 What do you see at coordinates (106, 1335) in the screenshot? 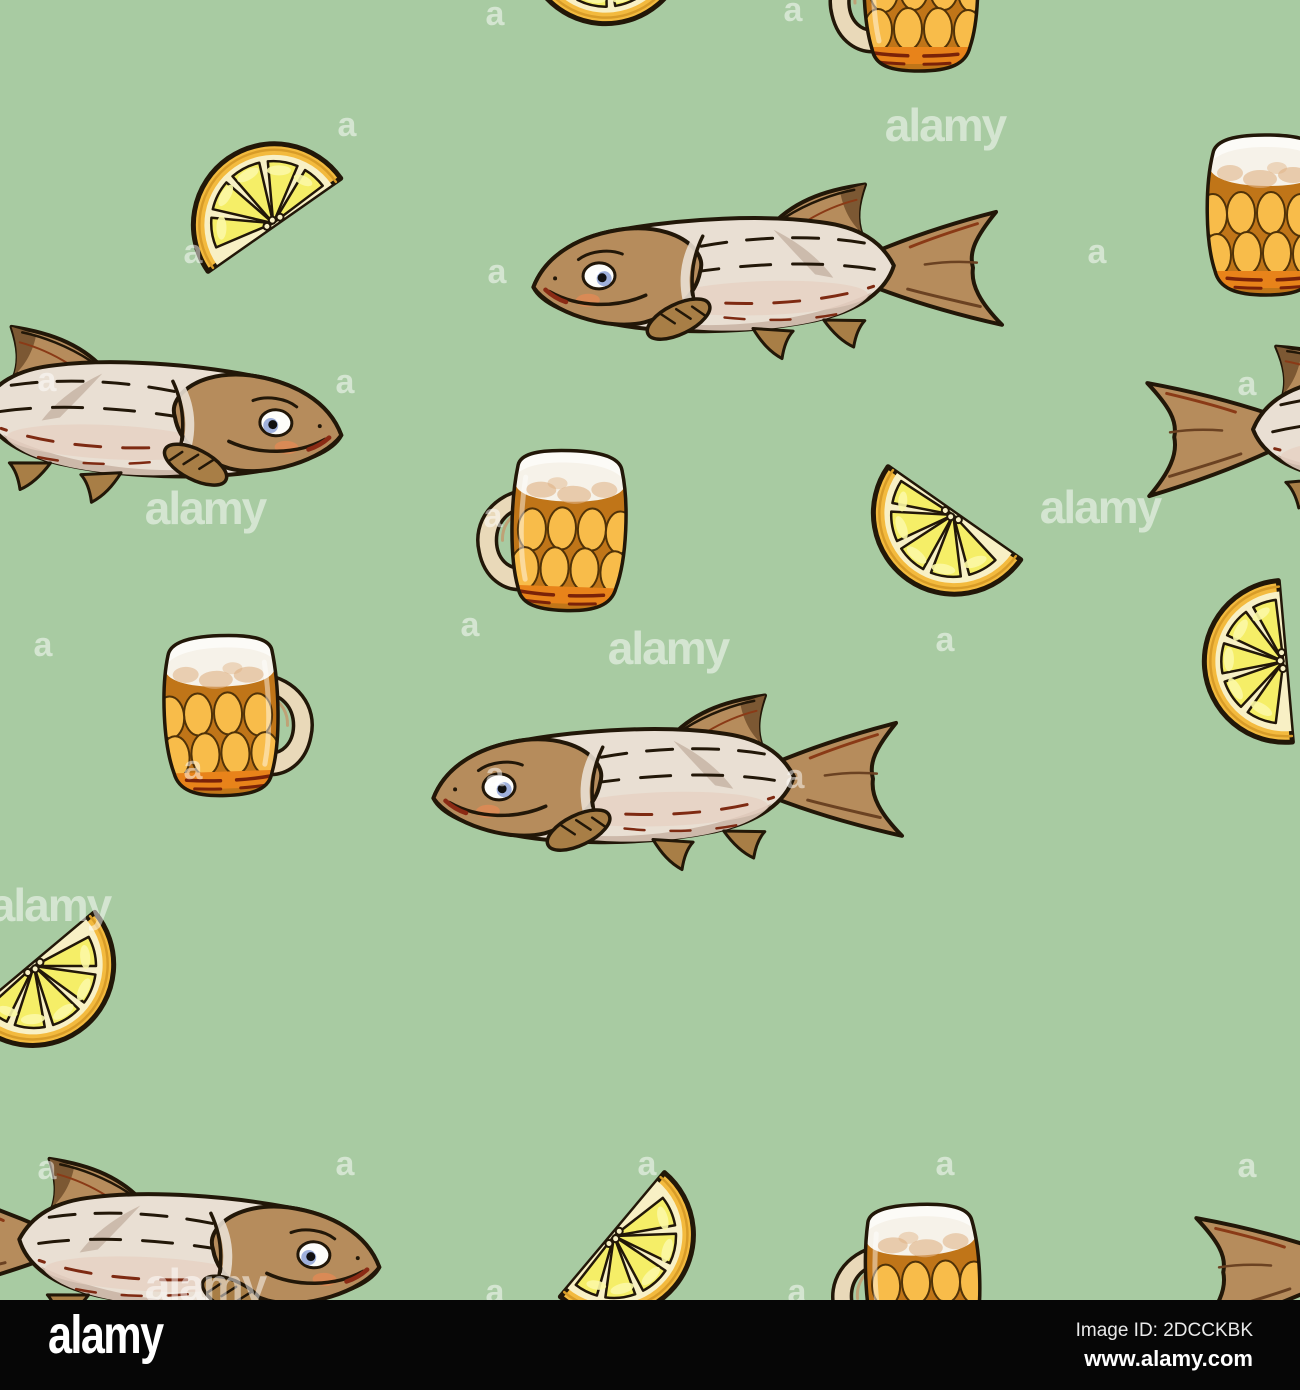
I see `alamy-logo: alamy` at bounding box center [106, 1335].